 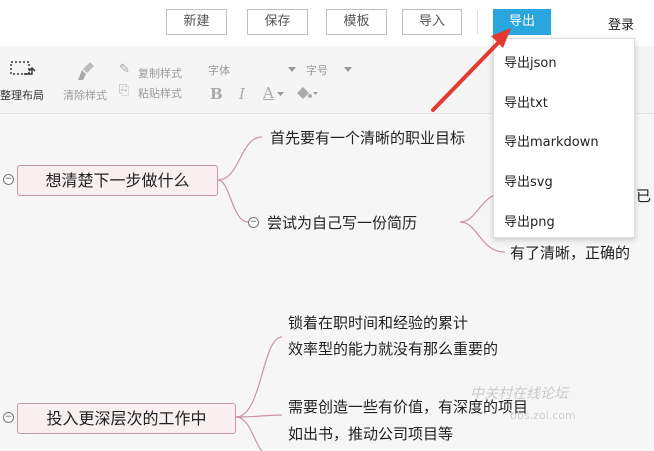 I want to click on annotation-arrow-icon, so click(x=471, y=70).